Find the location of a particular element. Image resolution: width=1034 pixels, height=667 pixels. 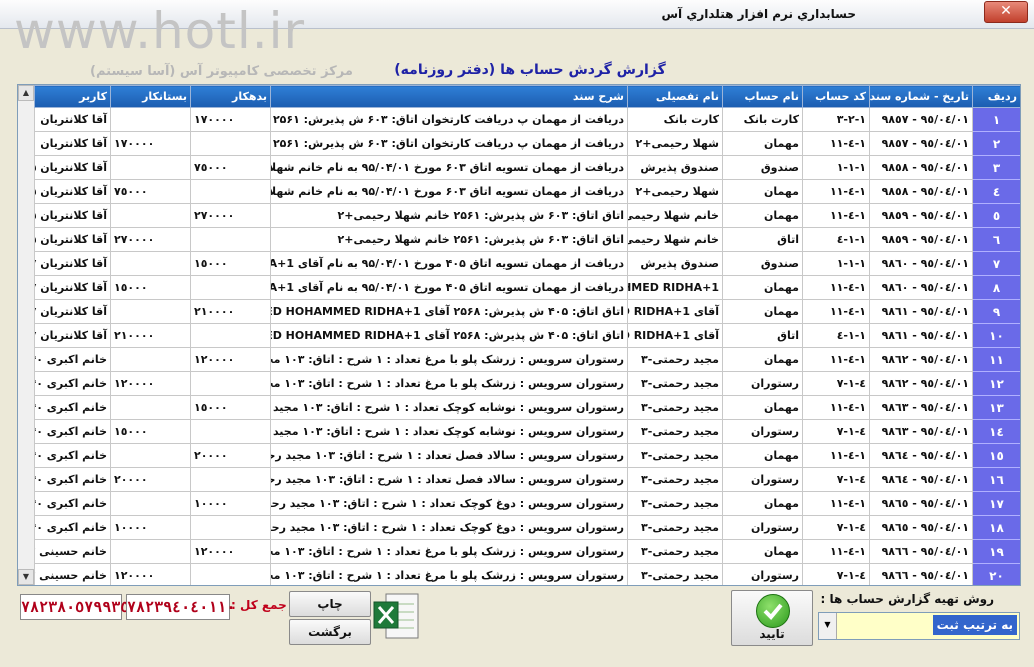

table-cell: صندوق پذیرش is located at coordinates (675, 263).